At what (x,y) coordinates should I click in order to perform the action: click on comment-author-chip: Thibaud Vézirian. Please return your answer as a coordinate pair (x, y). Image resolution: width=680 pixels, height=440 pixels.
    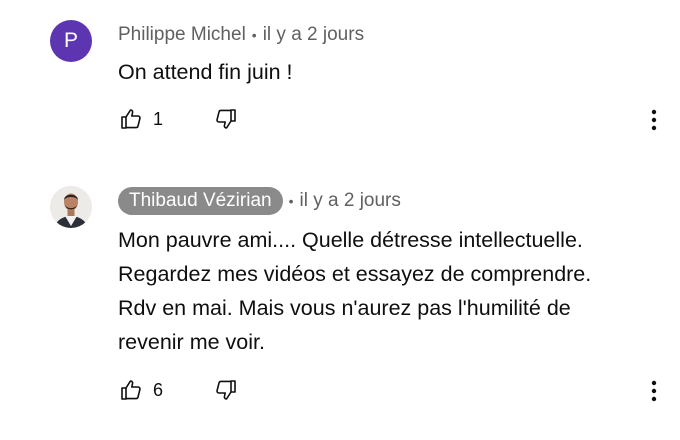
    Looking at the image, I should click on (200, 201).